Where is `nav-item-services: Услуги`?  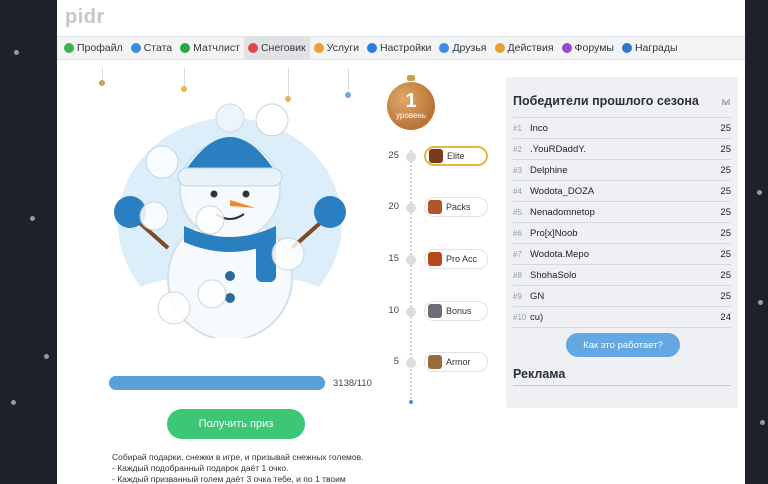
nav-item-services: Услуги is located at coordinates (336, 48).